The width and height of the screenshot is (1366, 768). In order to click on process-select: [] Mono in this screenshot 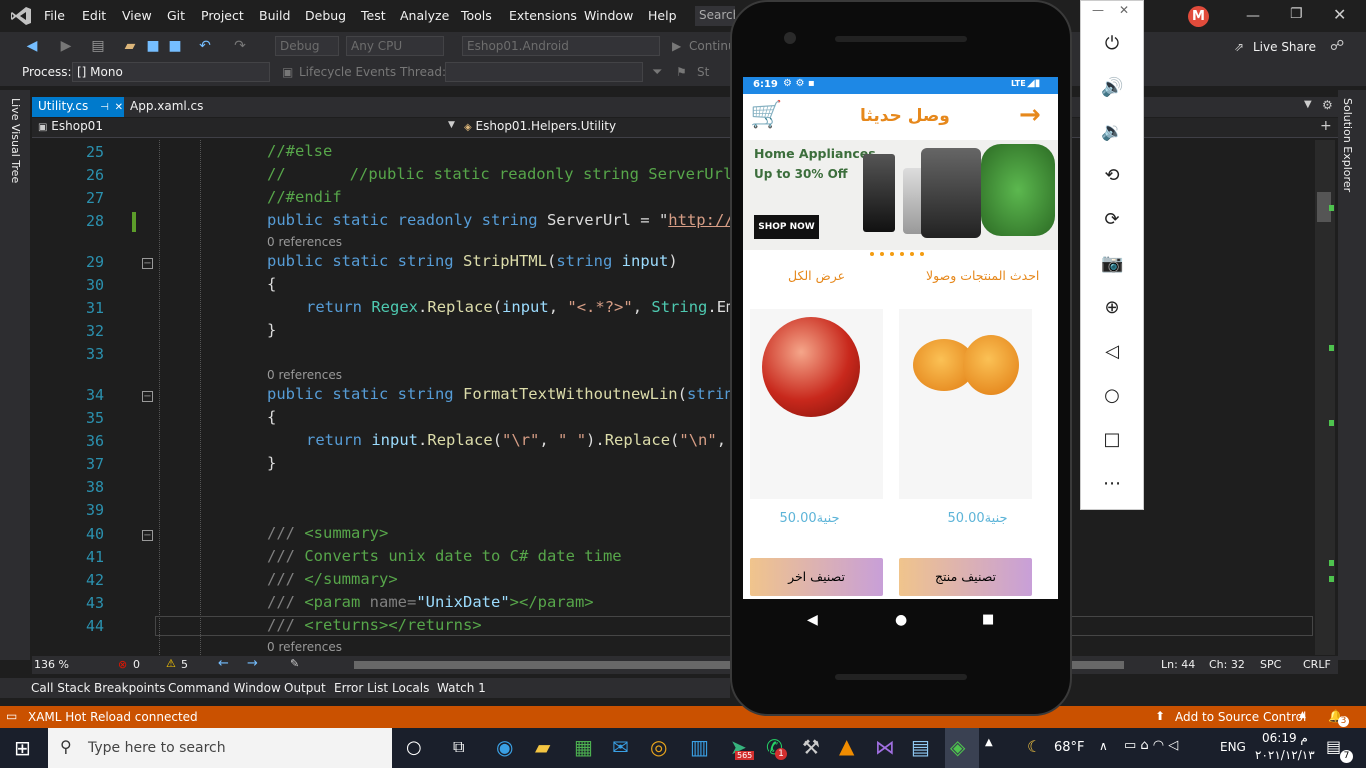, I will do `click(171, 72)`.